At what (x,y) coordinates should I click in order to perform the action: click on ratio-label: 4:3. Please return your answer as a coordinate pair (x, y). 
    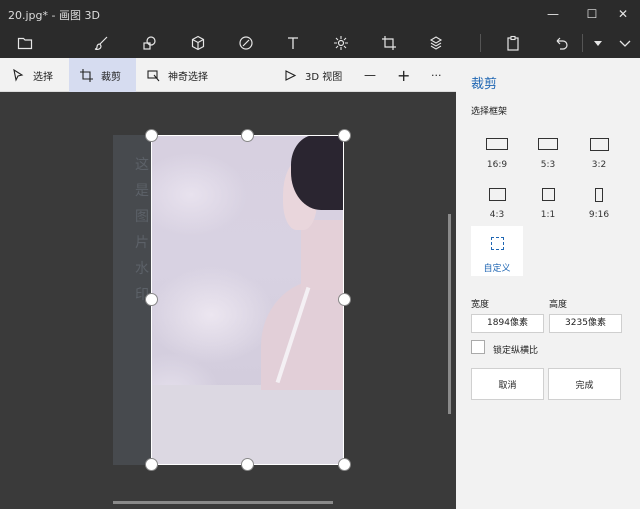
    Looking at the image, I should click on (497, 215).